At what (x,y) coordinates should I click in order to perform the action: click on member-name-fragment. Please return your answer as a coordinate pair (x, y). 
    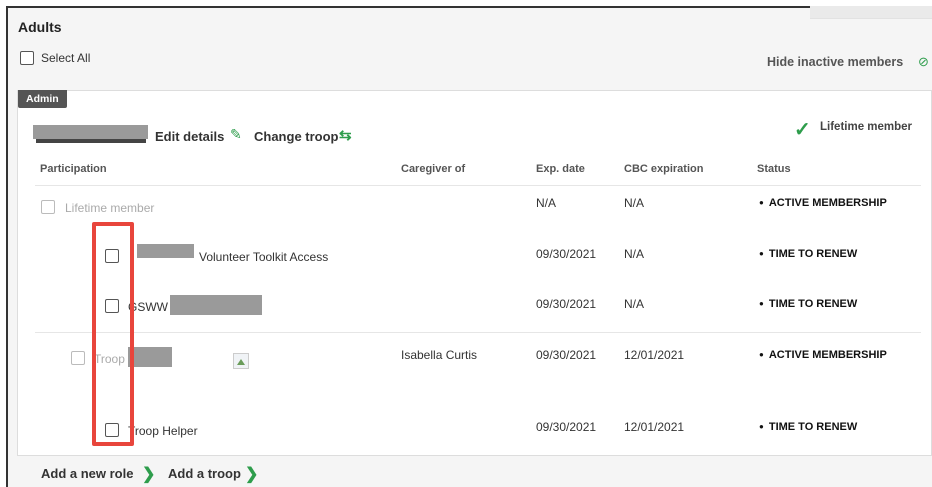
    Looking at the image, I should click on (91, 141).